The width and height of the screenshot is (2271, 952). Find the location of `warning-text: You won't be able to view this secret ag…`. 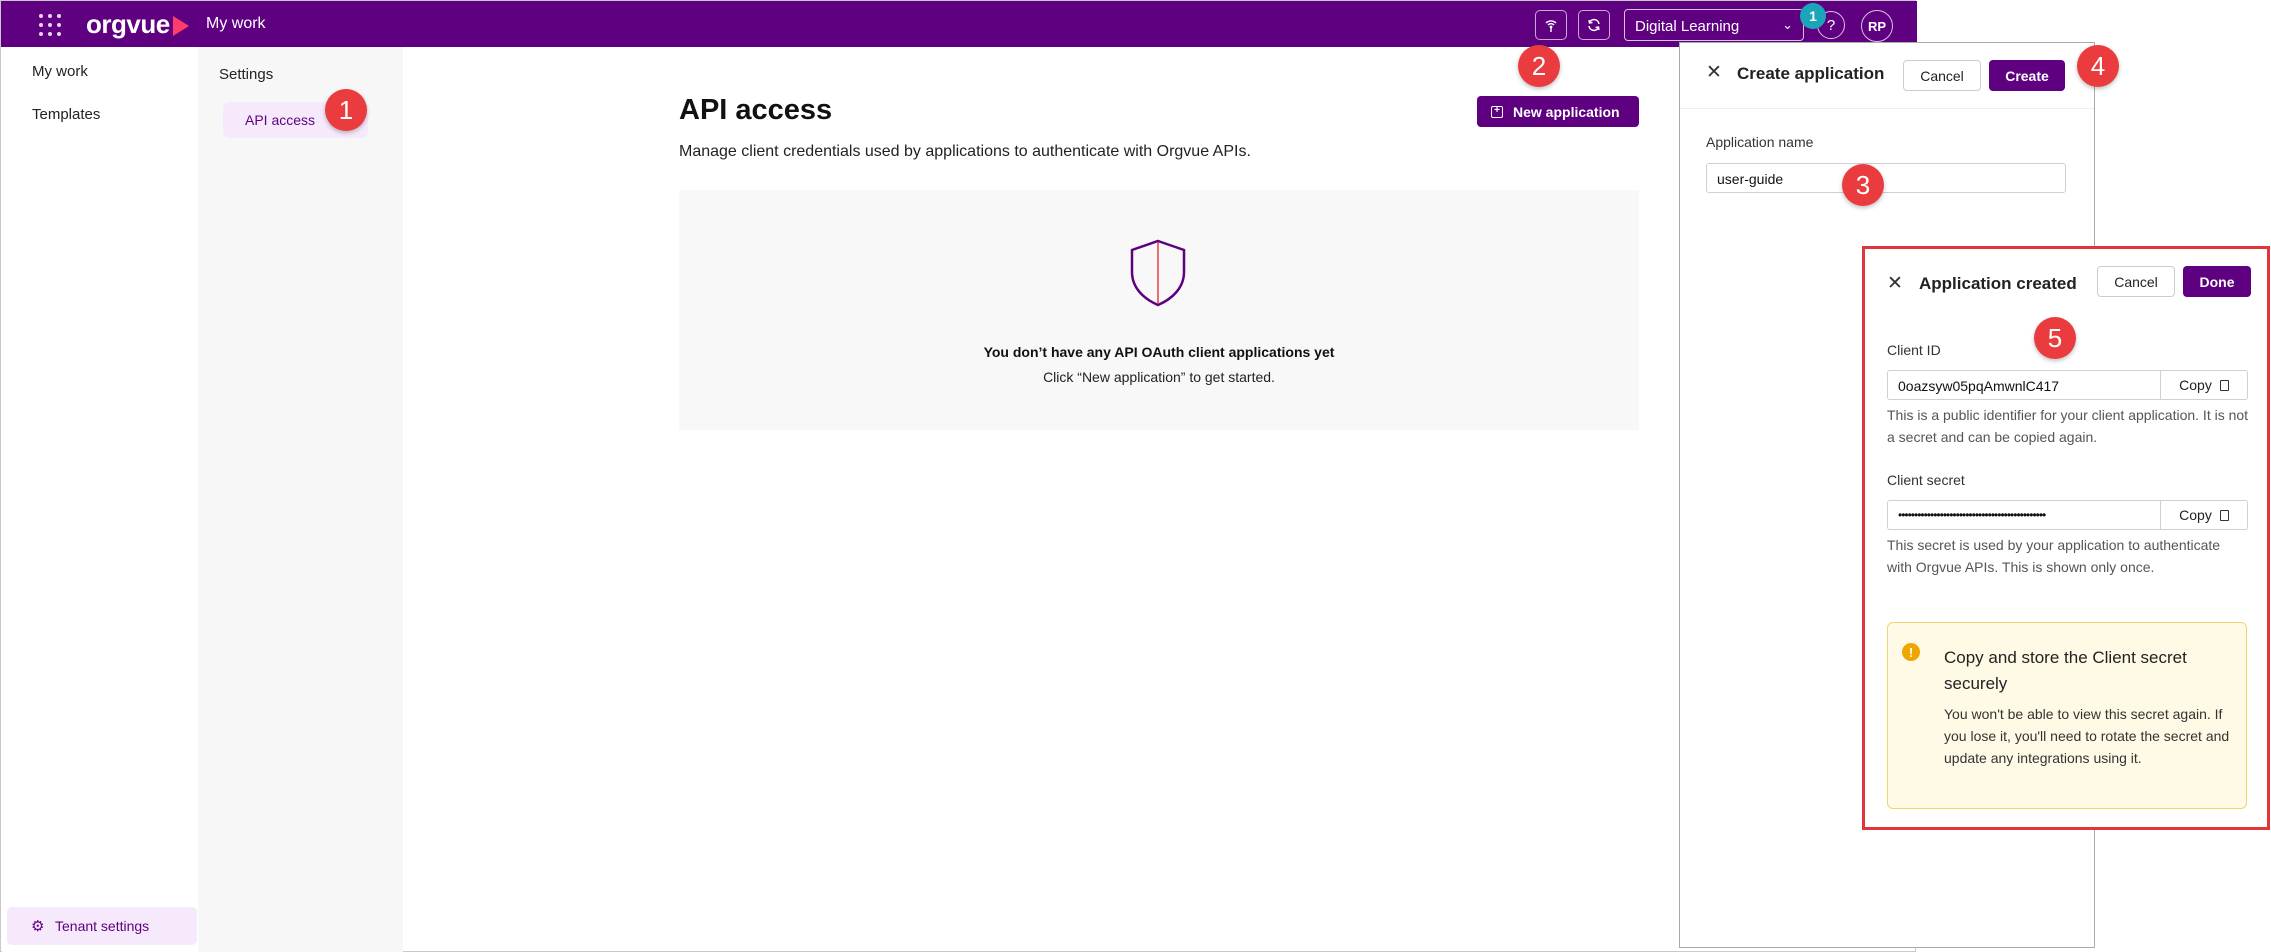

warning-text: You won't be able to view this secret ag… is located at coordinates (2087, 736).